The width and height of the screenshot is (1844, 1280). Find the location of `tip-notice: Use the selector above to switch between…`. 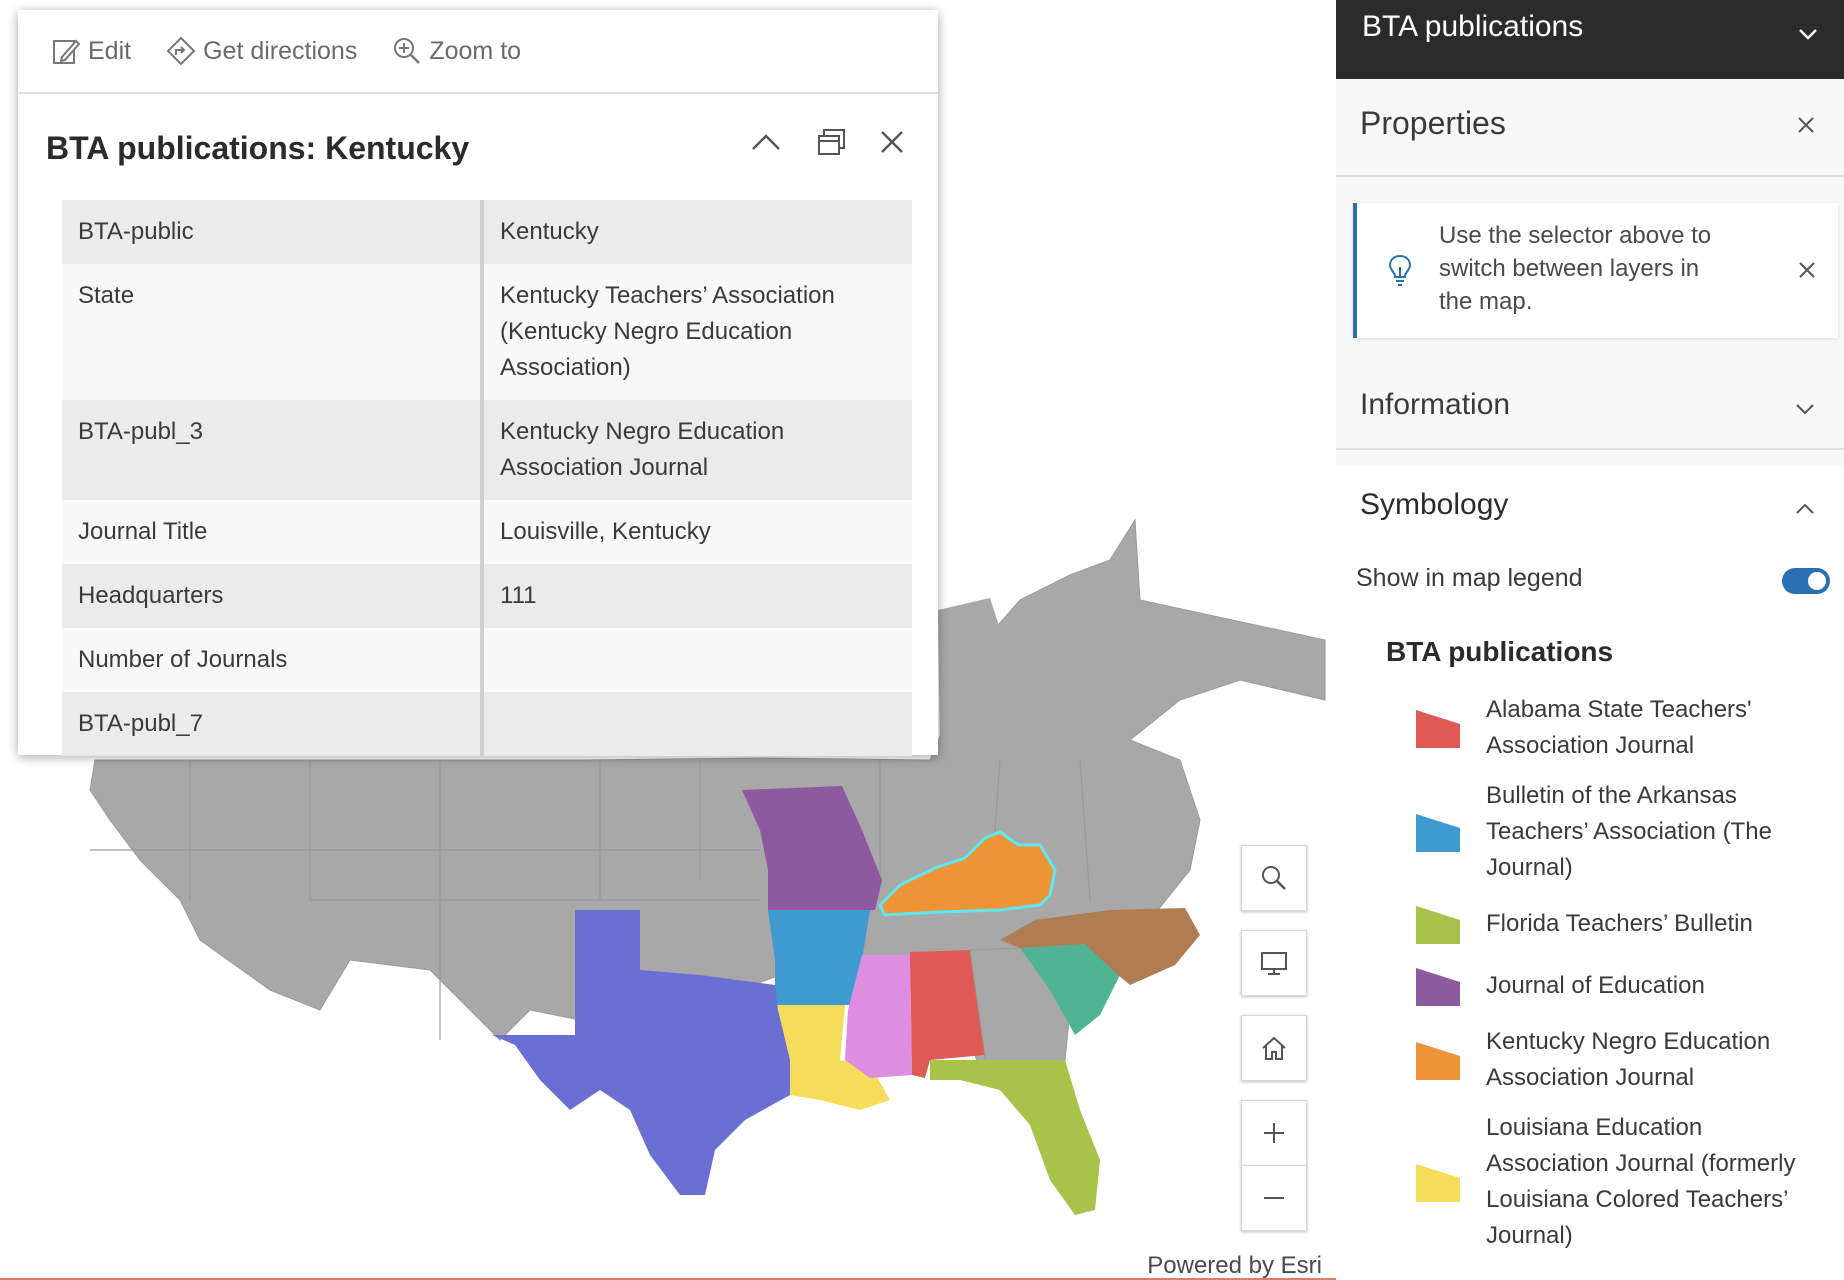

tip-notice: Use the selector above to switch between… is located at coordinates (1595, 270).